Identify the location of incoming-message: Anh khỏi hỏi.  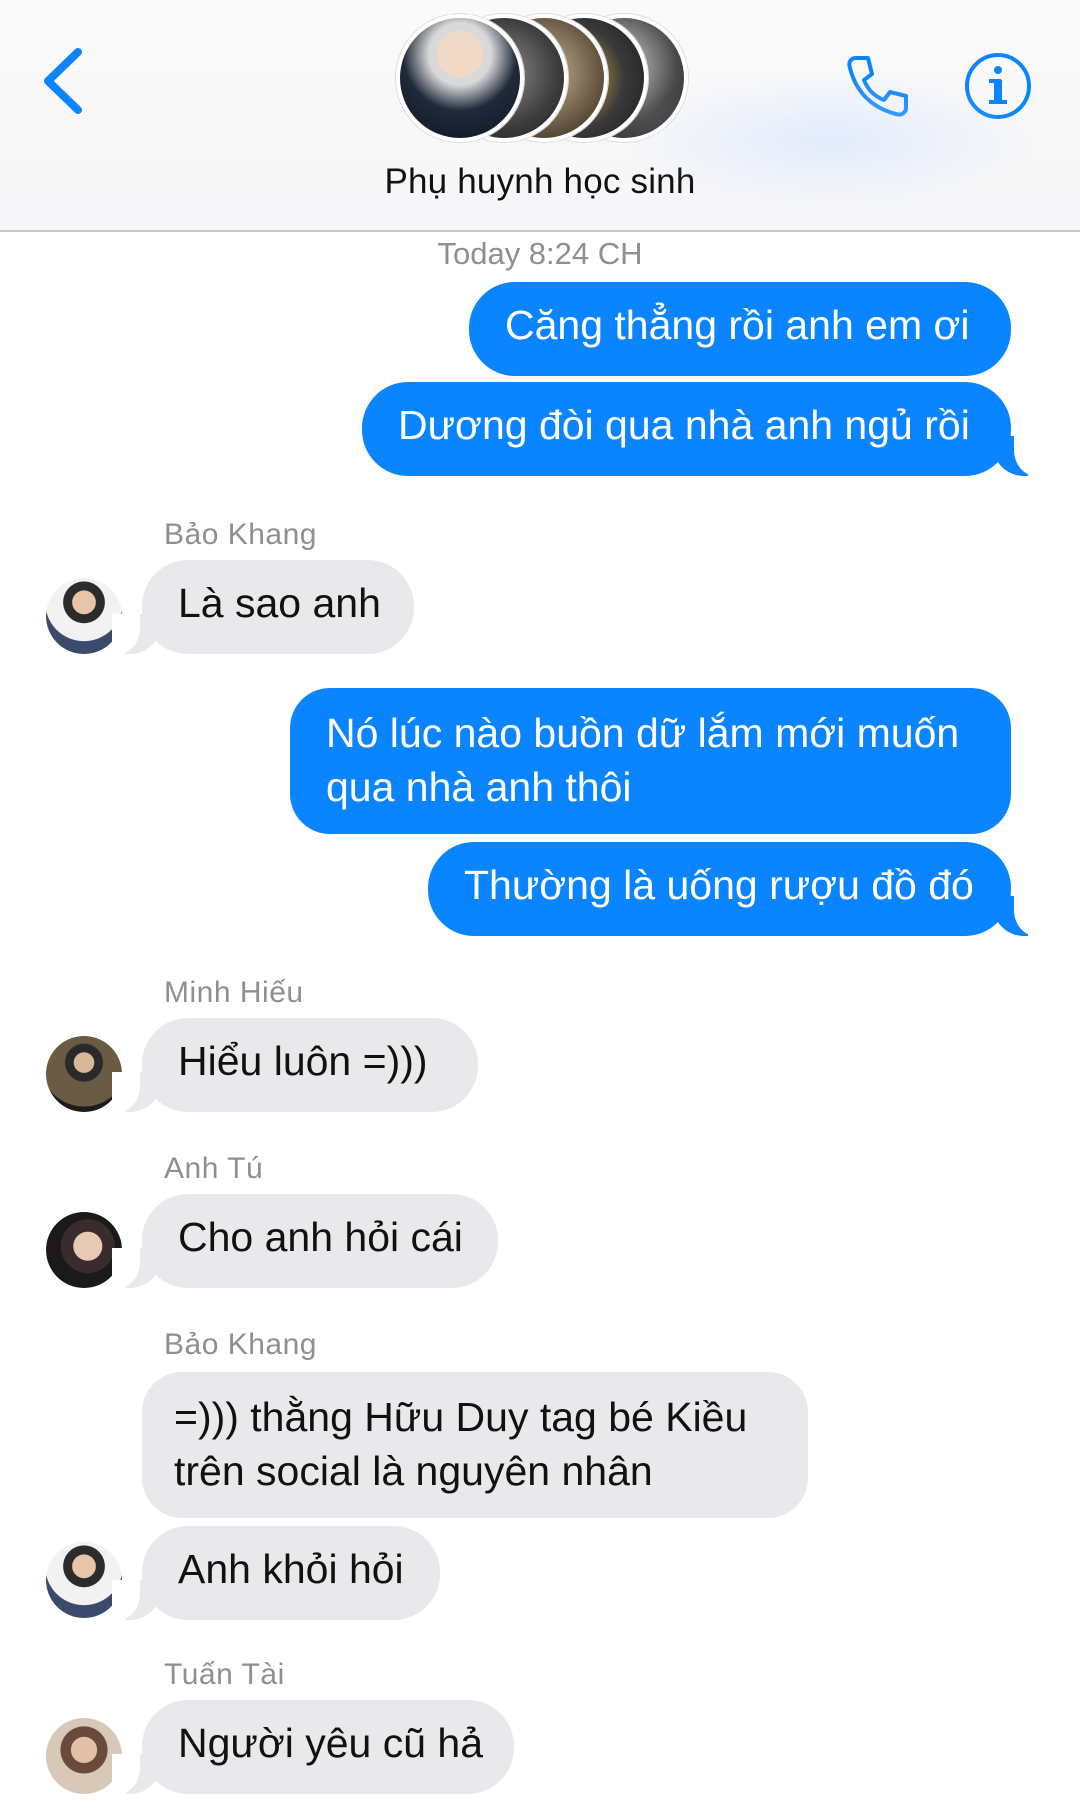
(291, 1573).